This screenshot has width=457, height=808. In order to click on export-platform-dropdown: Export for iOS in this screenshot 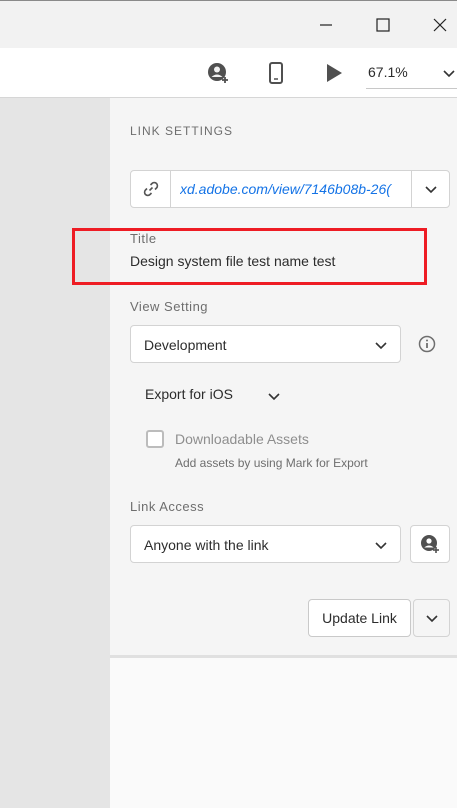, I will do `click(220, 396)`.